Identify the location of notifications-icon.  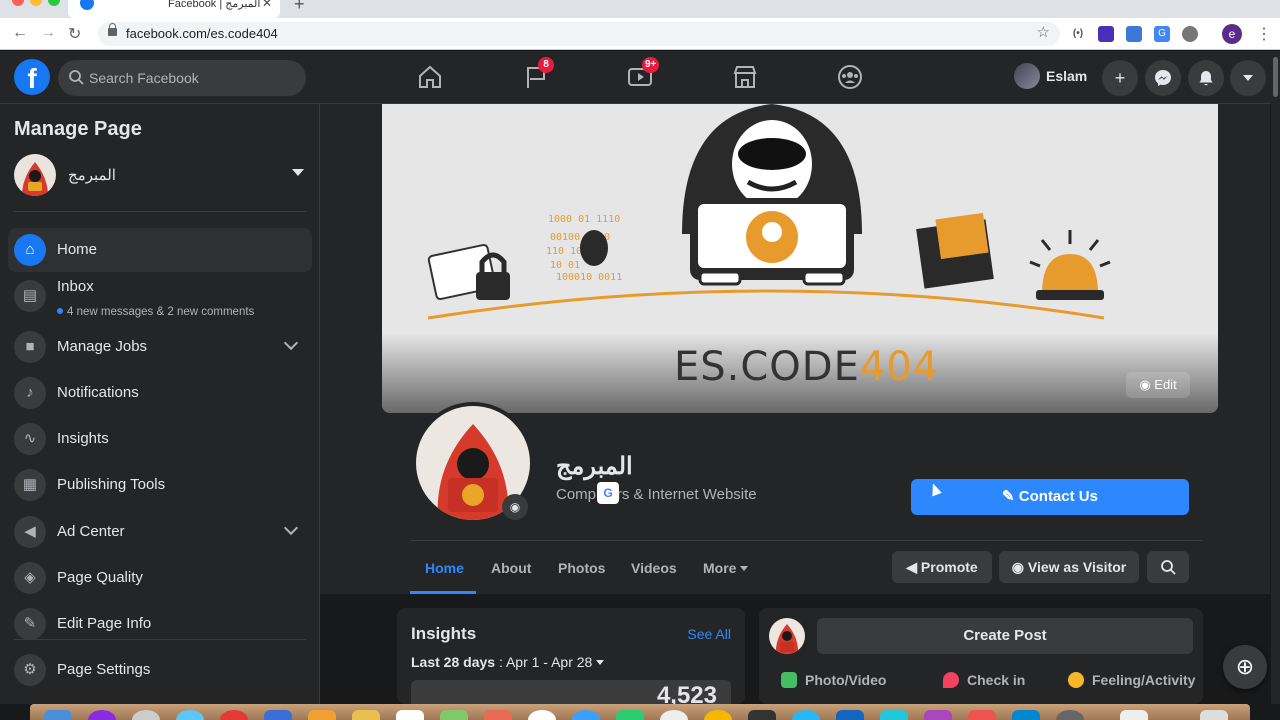
(1206, 78).